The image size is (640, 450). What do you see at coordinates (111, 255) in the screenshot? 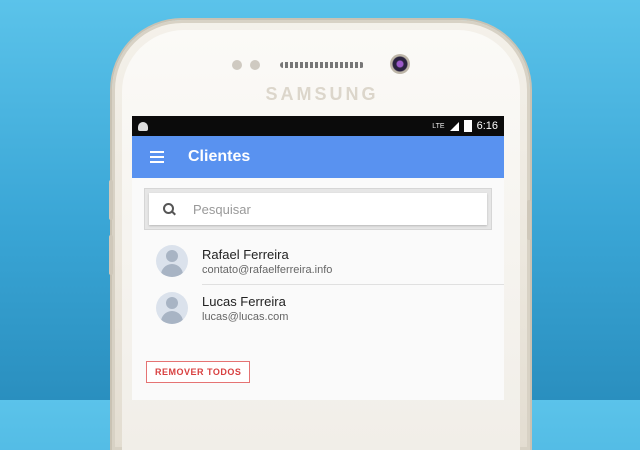
I see `volume-button-lower` at bounding box center [111, 255].